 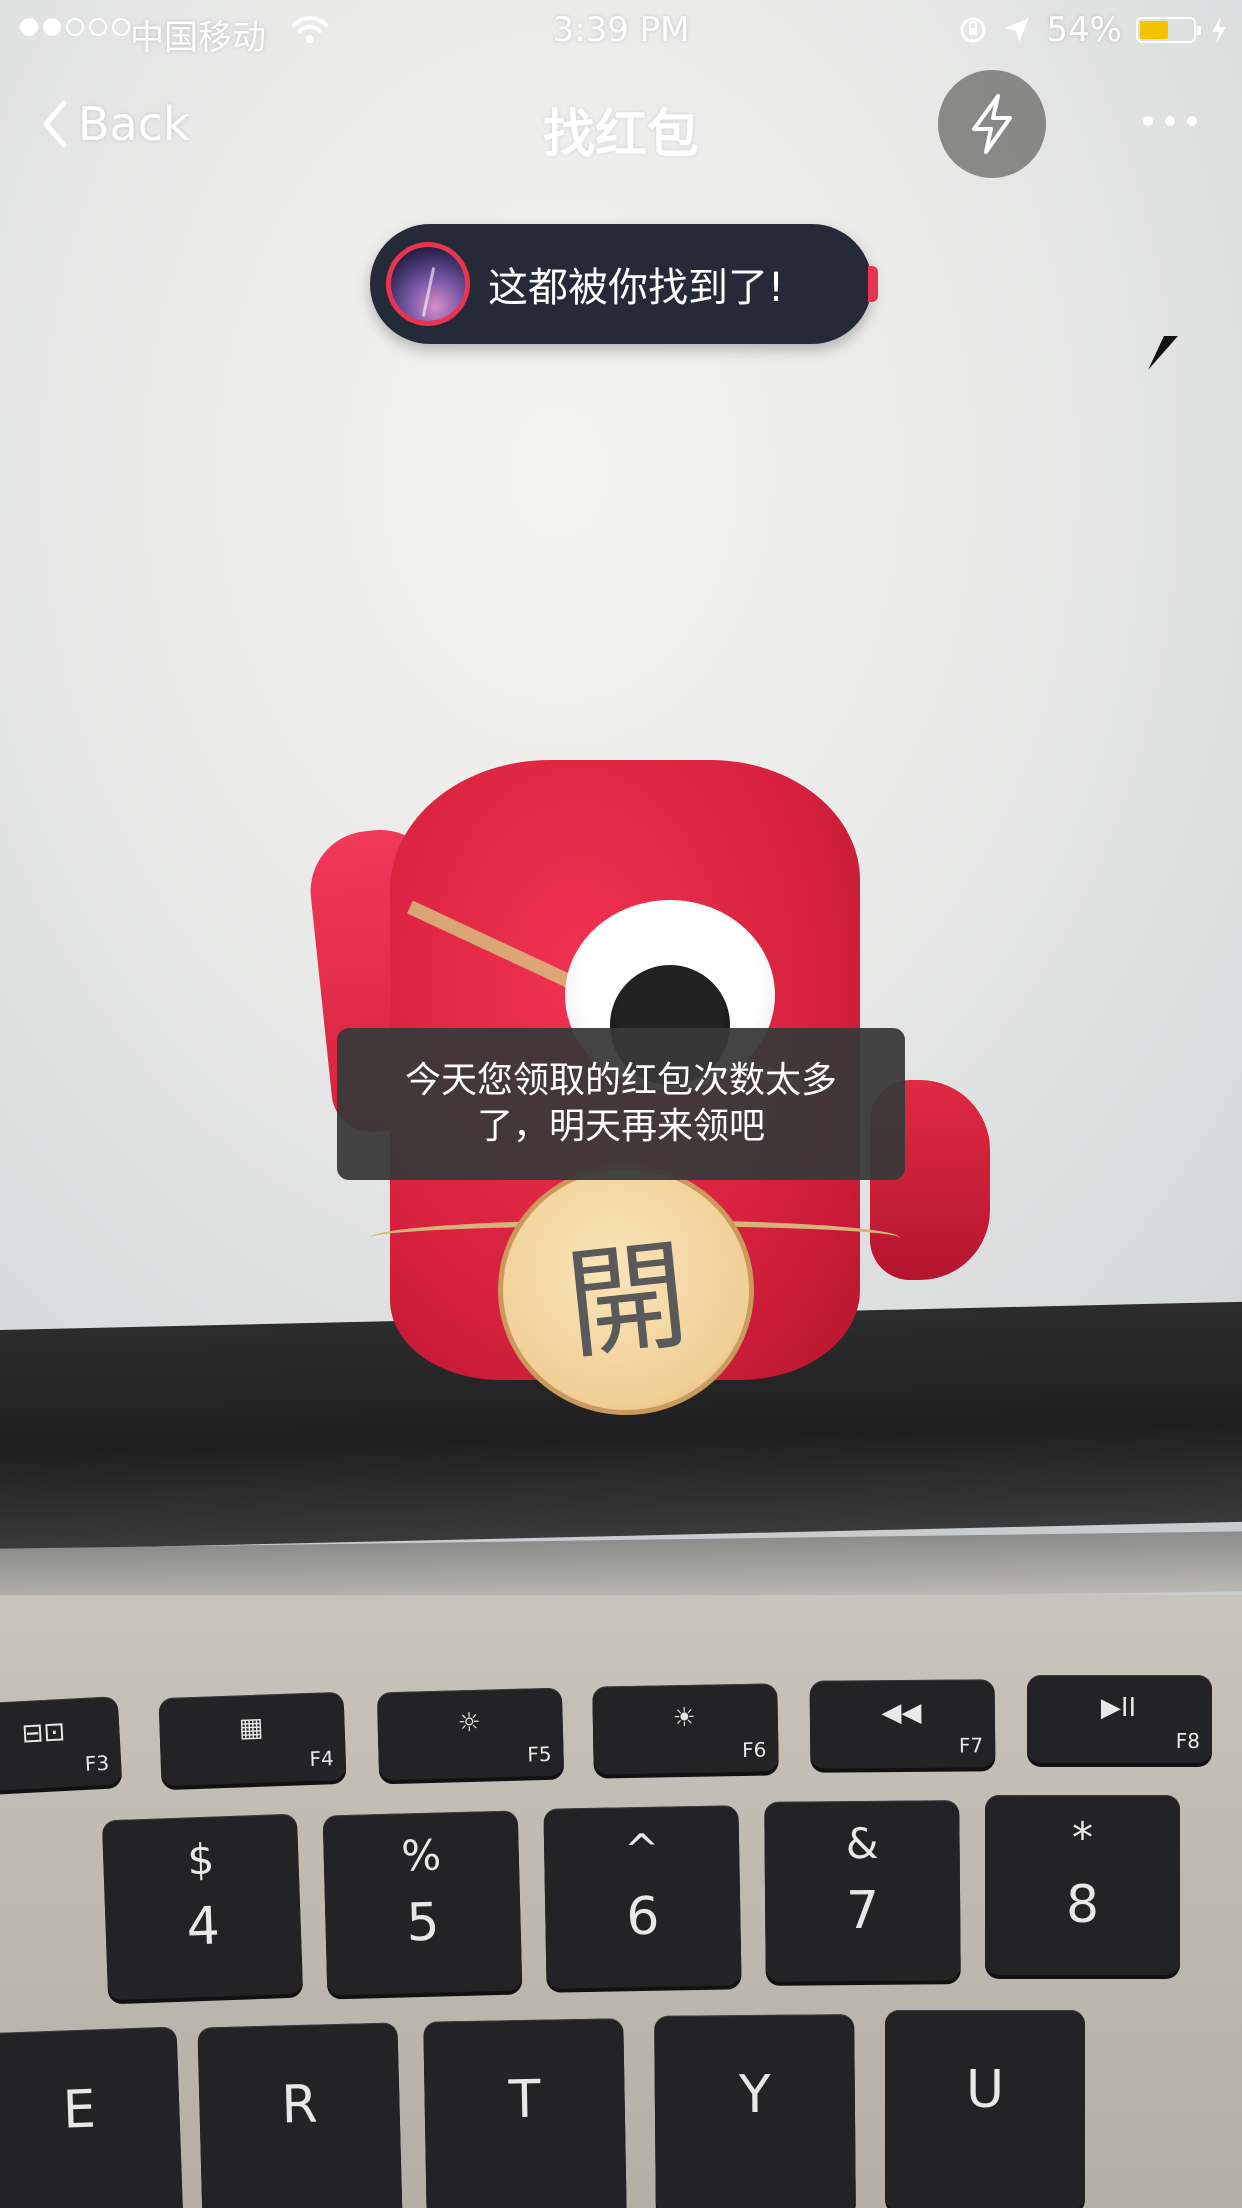 What do you see at coordinates (627, 1301) in the screenshot?
I see `open-glyph: 開` at bounding box center [627, 1301].